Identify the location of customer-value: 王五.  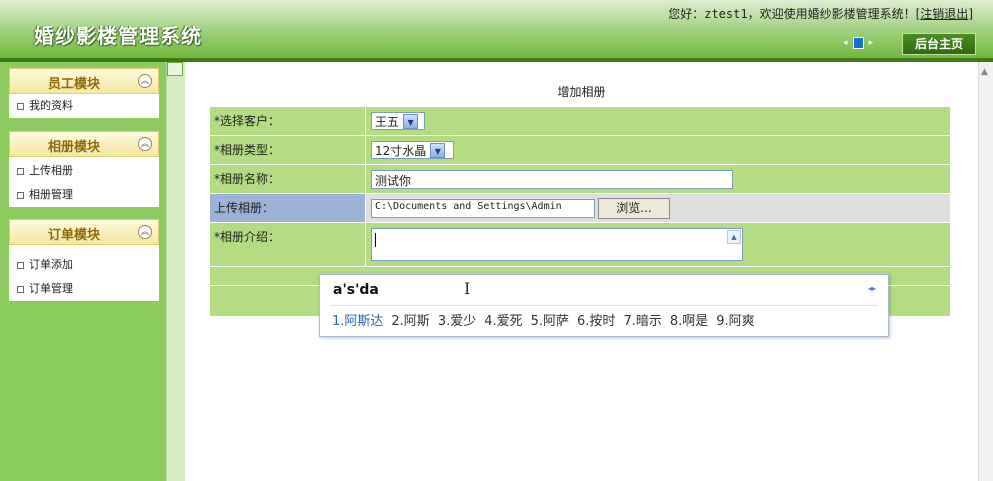
(387, 121).